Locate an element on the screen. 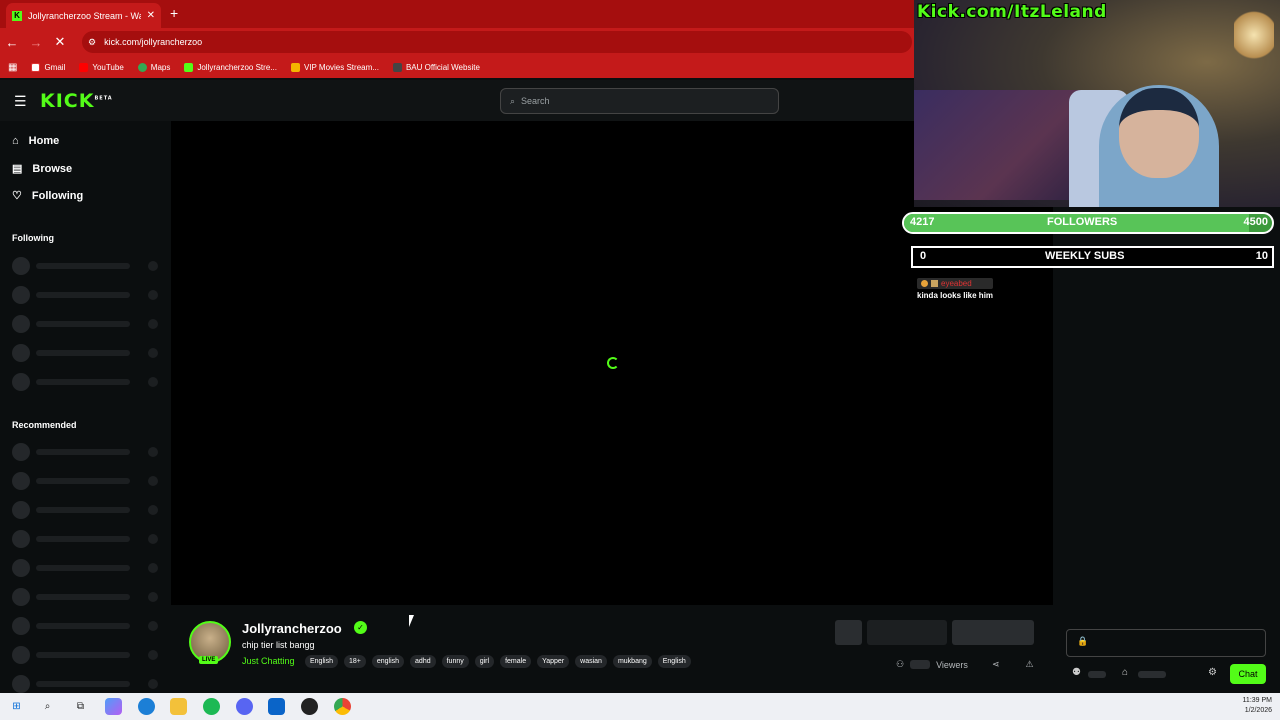 This screenshot has height=720, width=1280. search-input: ⌕ Search is located at coordinates (639, 101).